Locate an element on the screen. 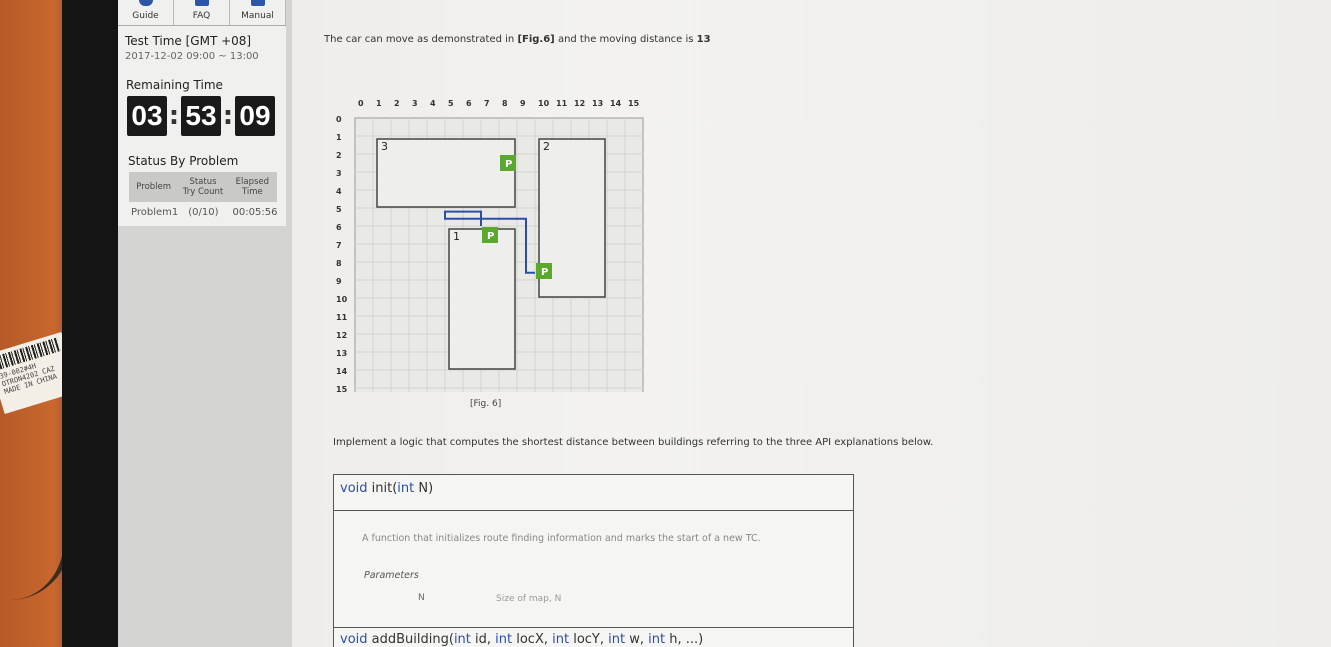 The image size is (1331, 647). building-label: 2 is located at coordinates (546, 146).